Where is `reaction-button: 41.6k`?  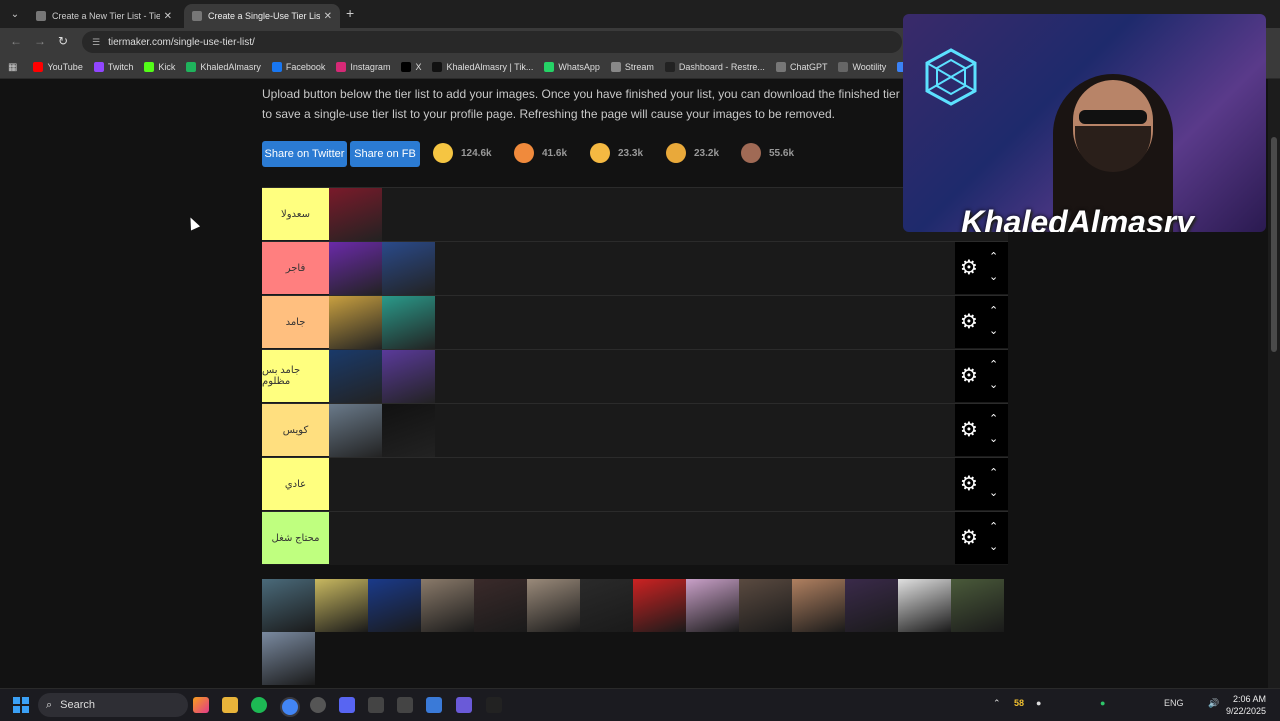
reaction-button: 41.6k is located at coordinates (540, 153).